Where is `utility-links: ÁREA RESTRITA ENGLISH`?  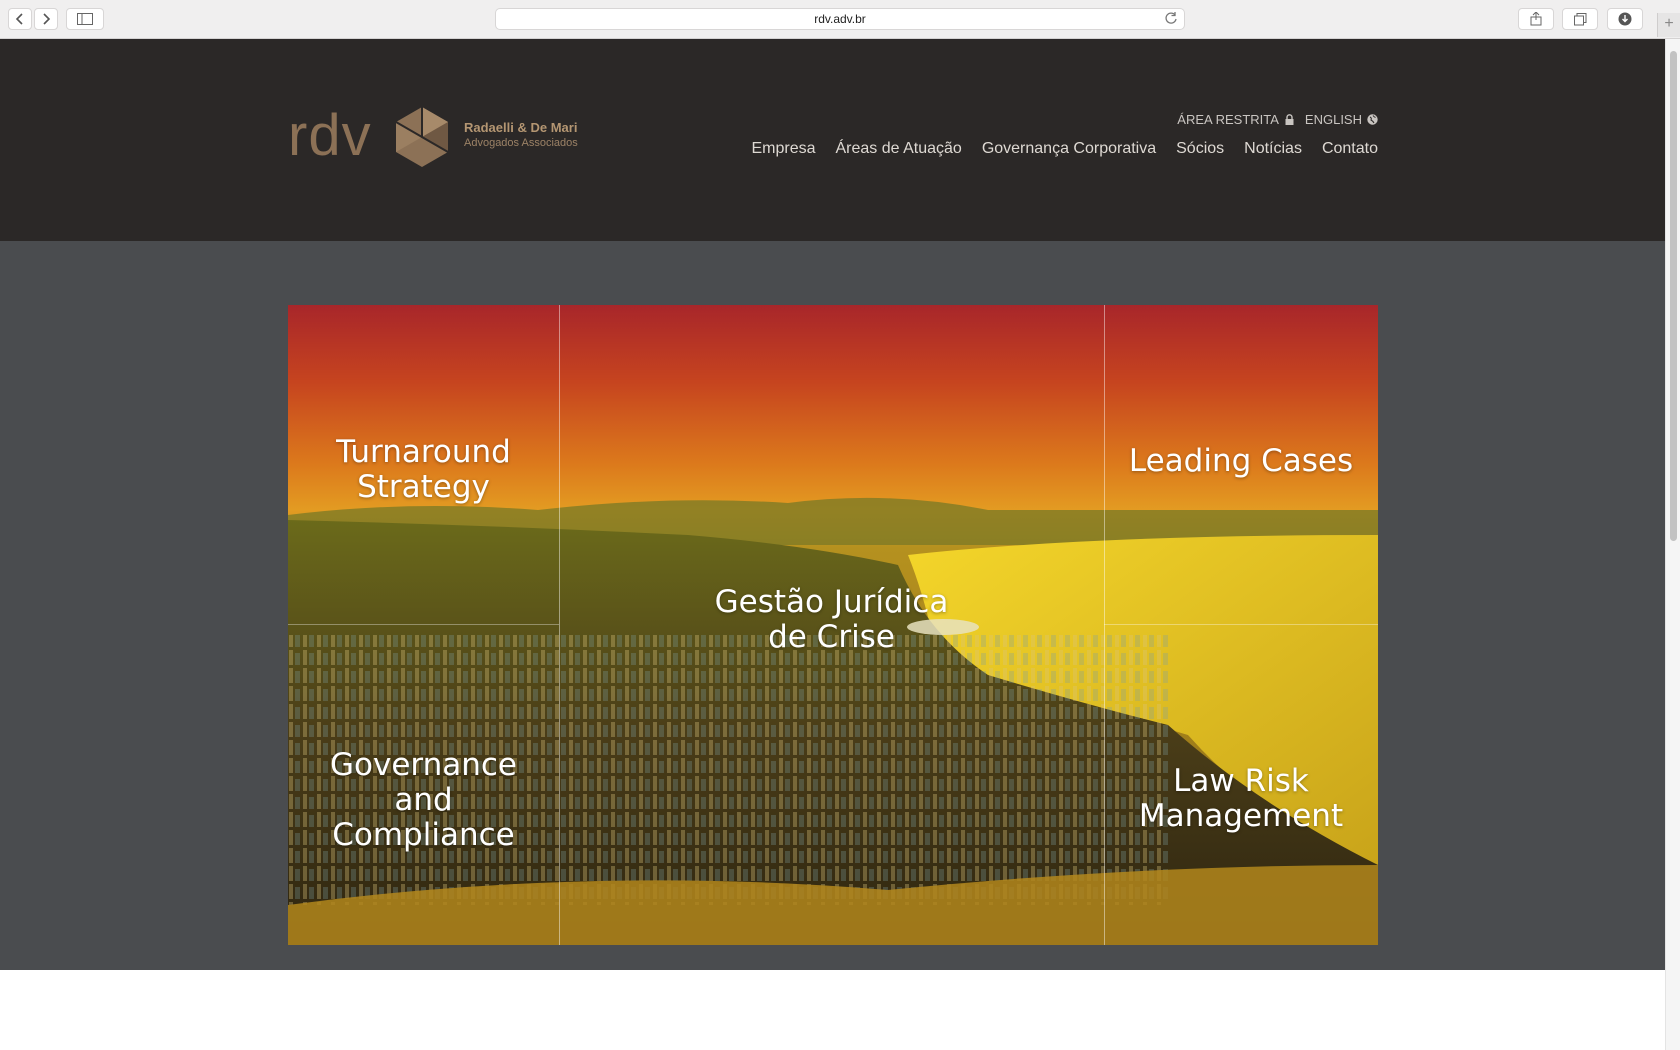
utility-links: ÁREA RESTRITA ENGLISH is located at coordinates (1277, 119).